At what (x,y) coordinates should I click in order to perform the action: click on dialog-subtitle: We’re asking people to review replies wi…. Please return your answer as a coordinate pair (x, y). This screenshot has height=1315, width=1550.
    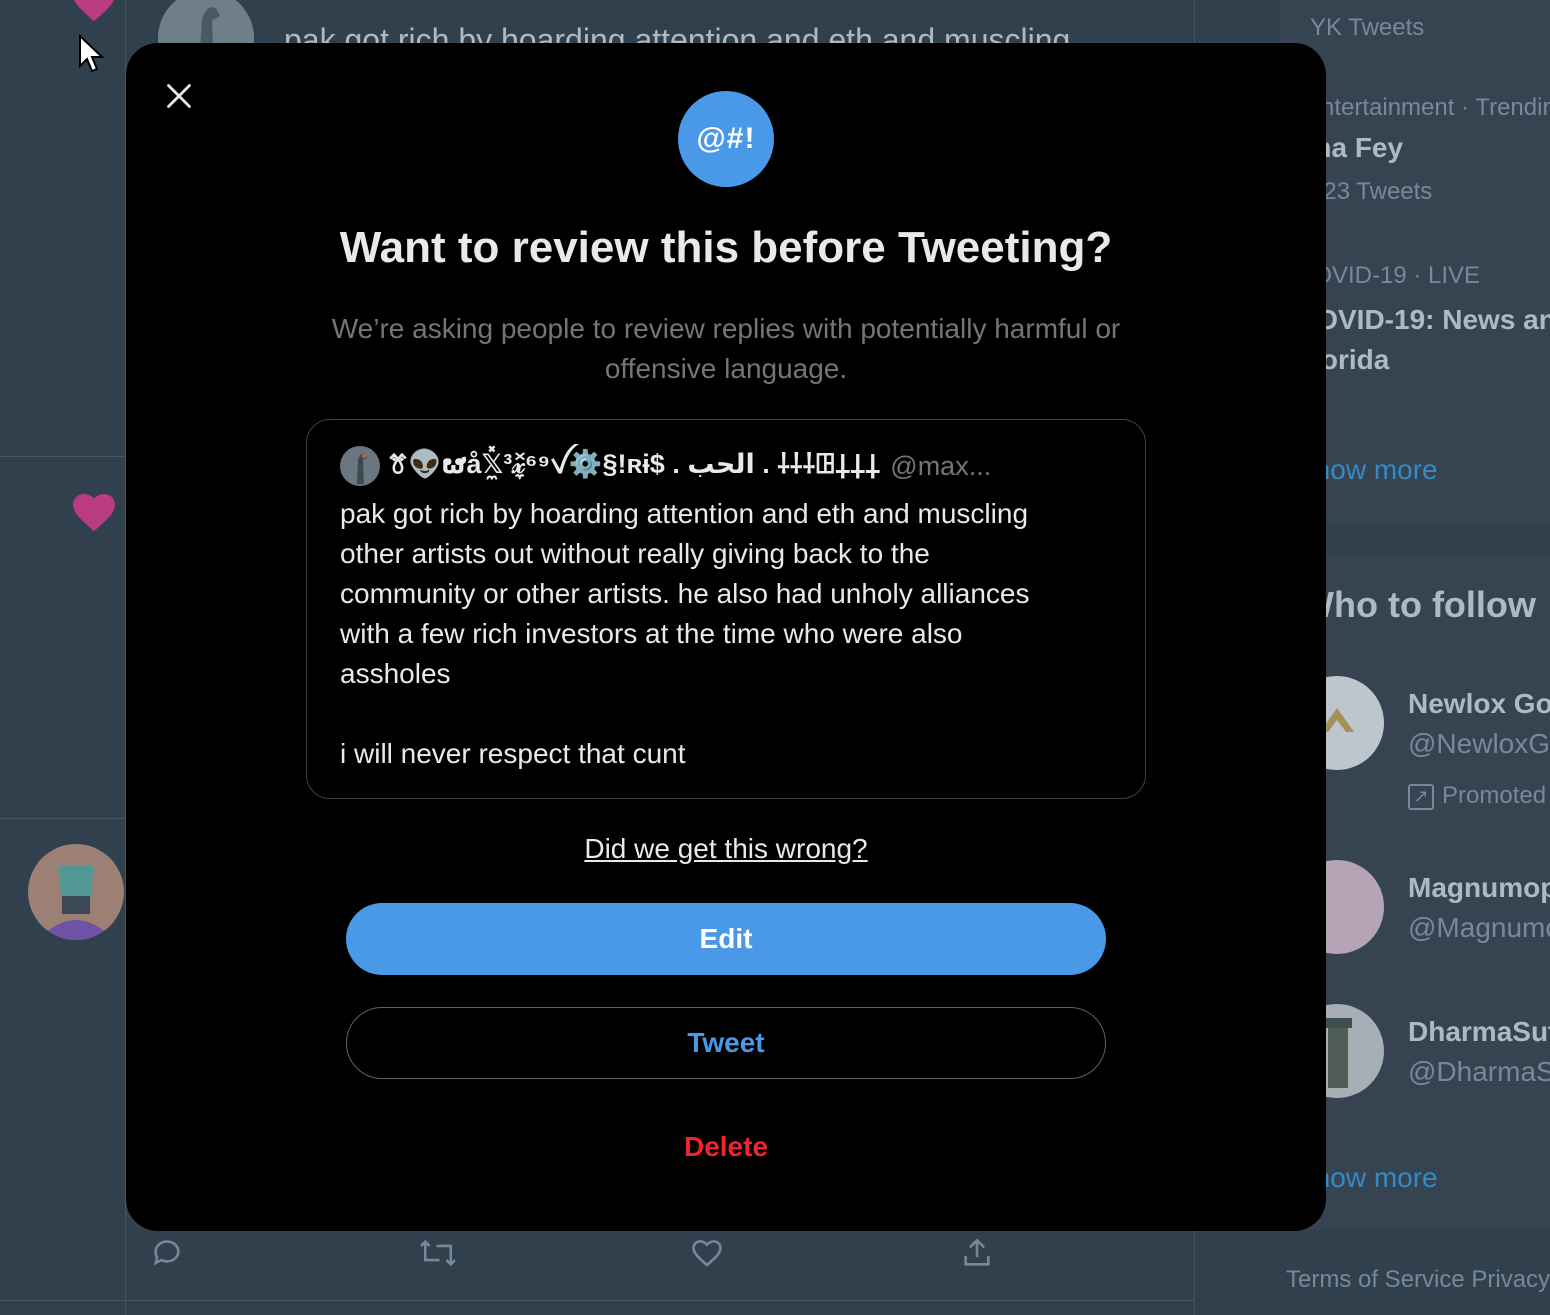
    Looking at the image, I should click on (726, 348).